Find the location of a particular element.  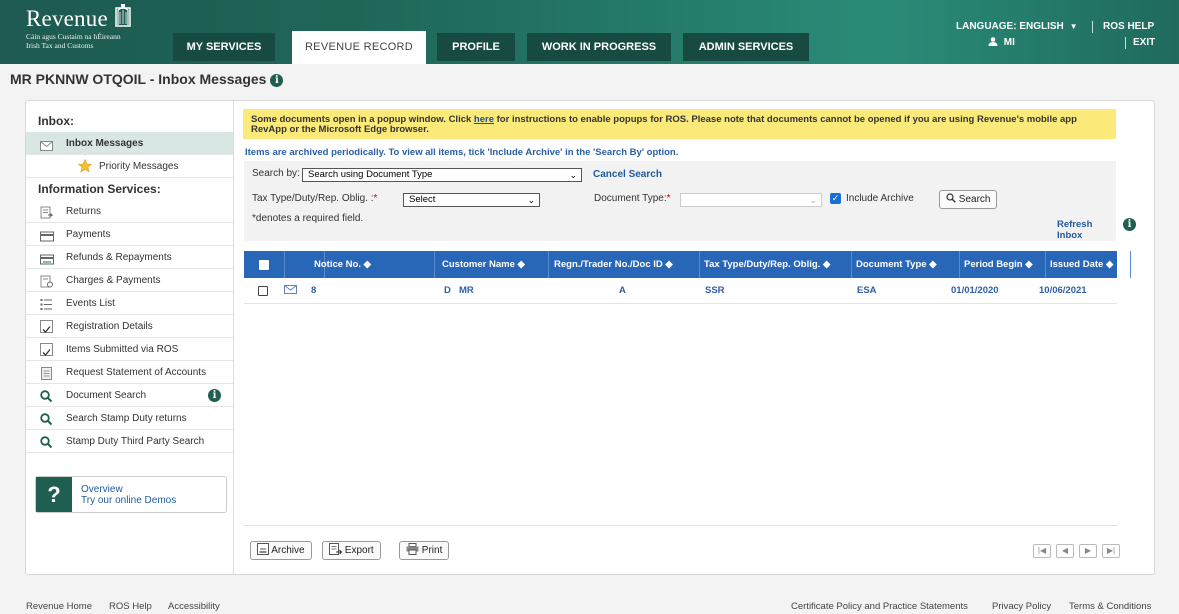

print-button: Print is located at coordinates (424, 550).